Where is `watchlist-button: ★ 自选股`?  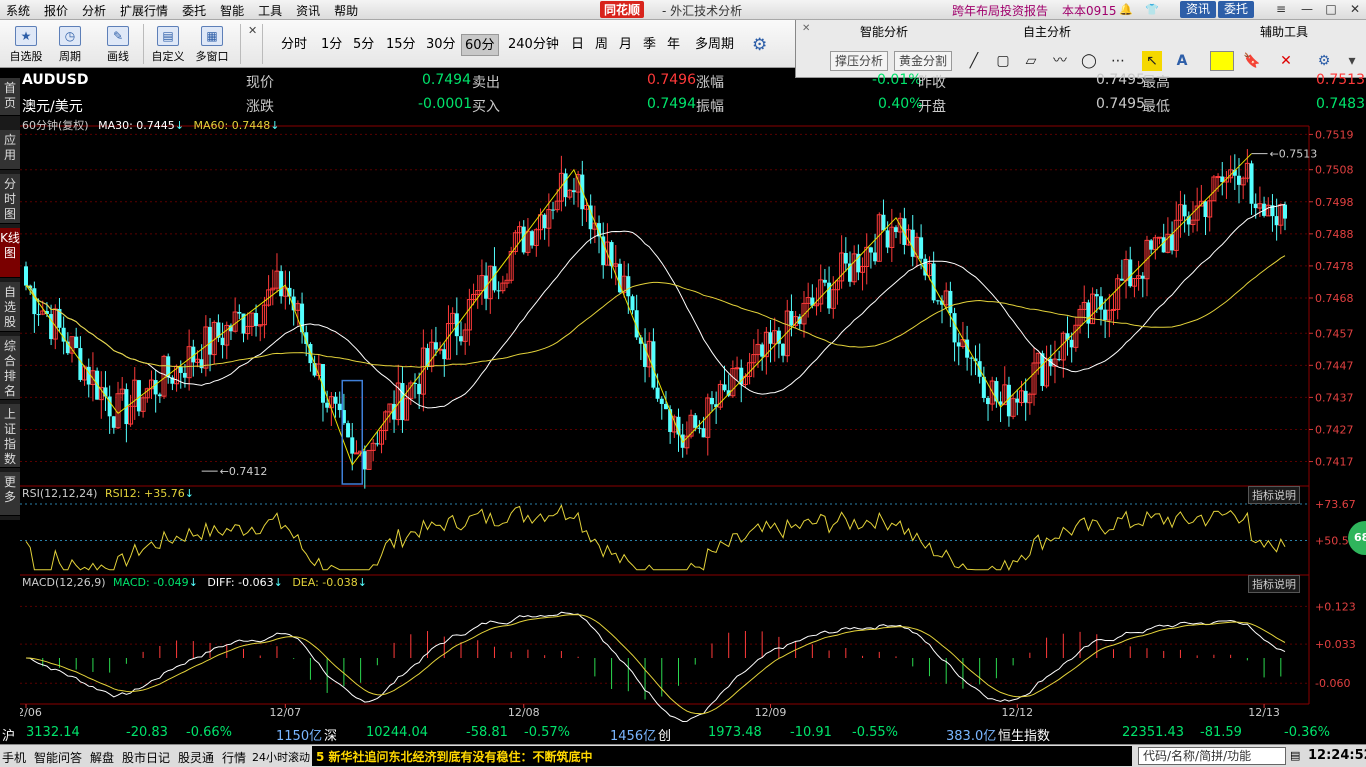
watchlist-button: ★ 自选股 is located at coordinates (26, 44).